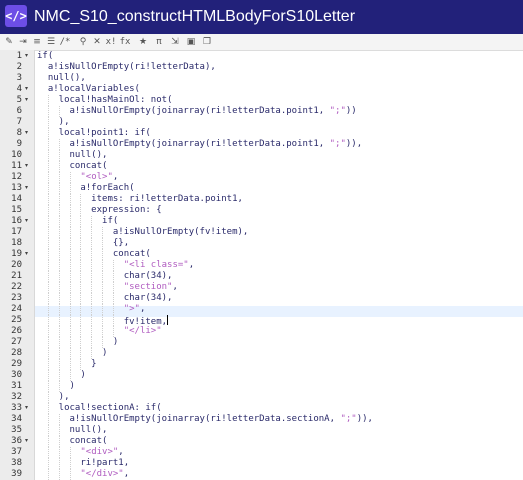  What do you see at coordinates (97, 42) in the screenshot?
I see `cross-reference-icon: ✕` at bounding box center [97, 42].